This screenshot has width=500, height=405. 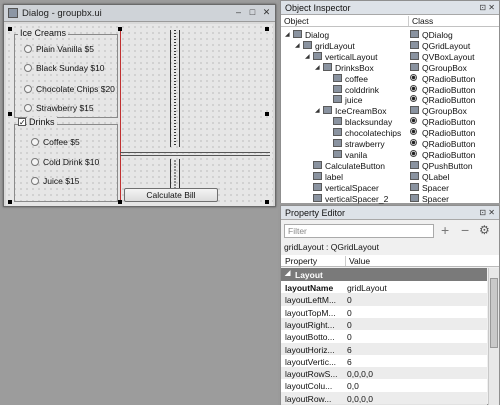 I want to click on add-property-icon: +, so click(x=445, y=230).